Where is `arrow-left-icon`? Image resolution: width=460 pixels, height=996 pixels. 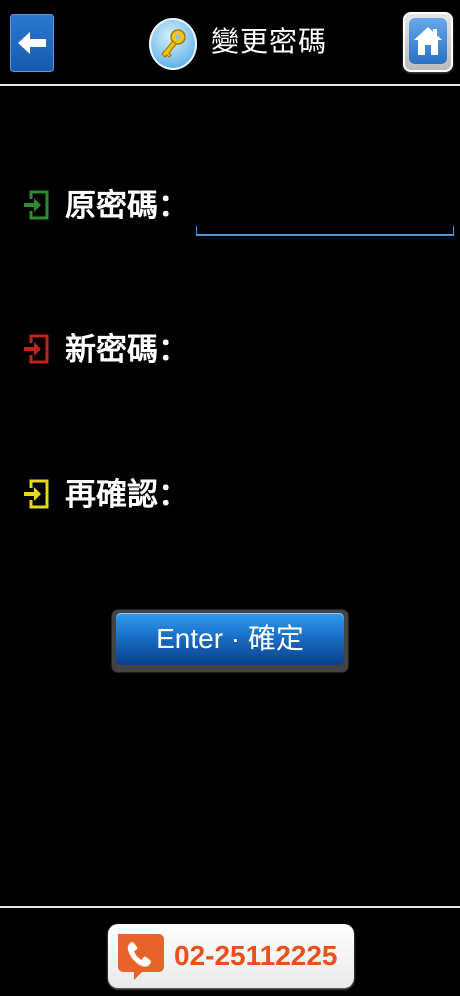
arrow-left-icon is located at coordinates (32, 43).